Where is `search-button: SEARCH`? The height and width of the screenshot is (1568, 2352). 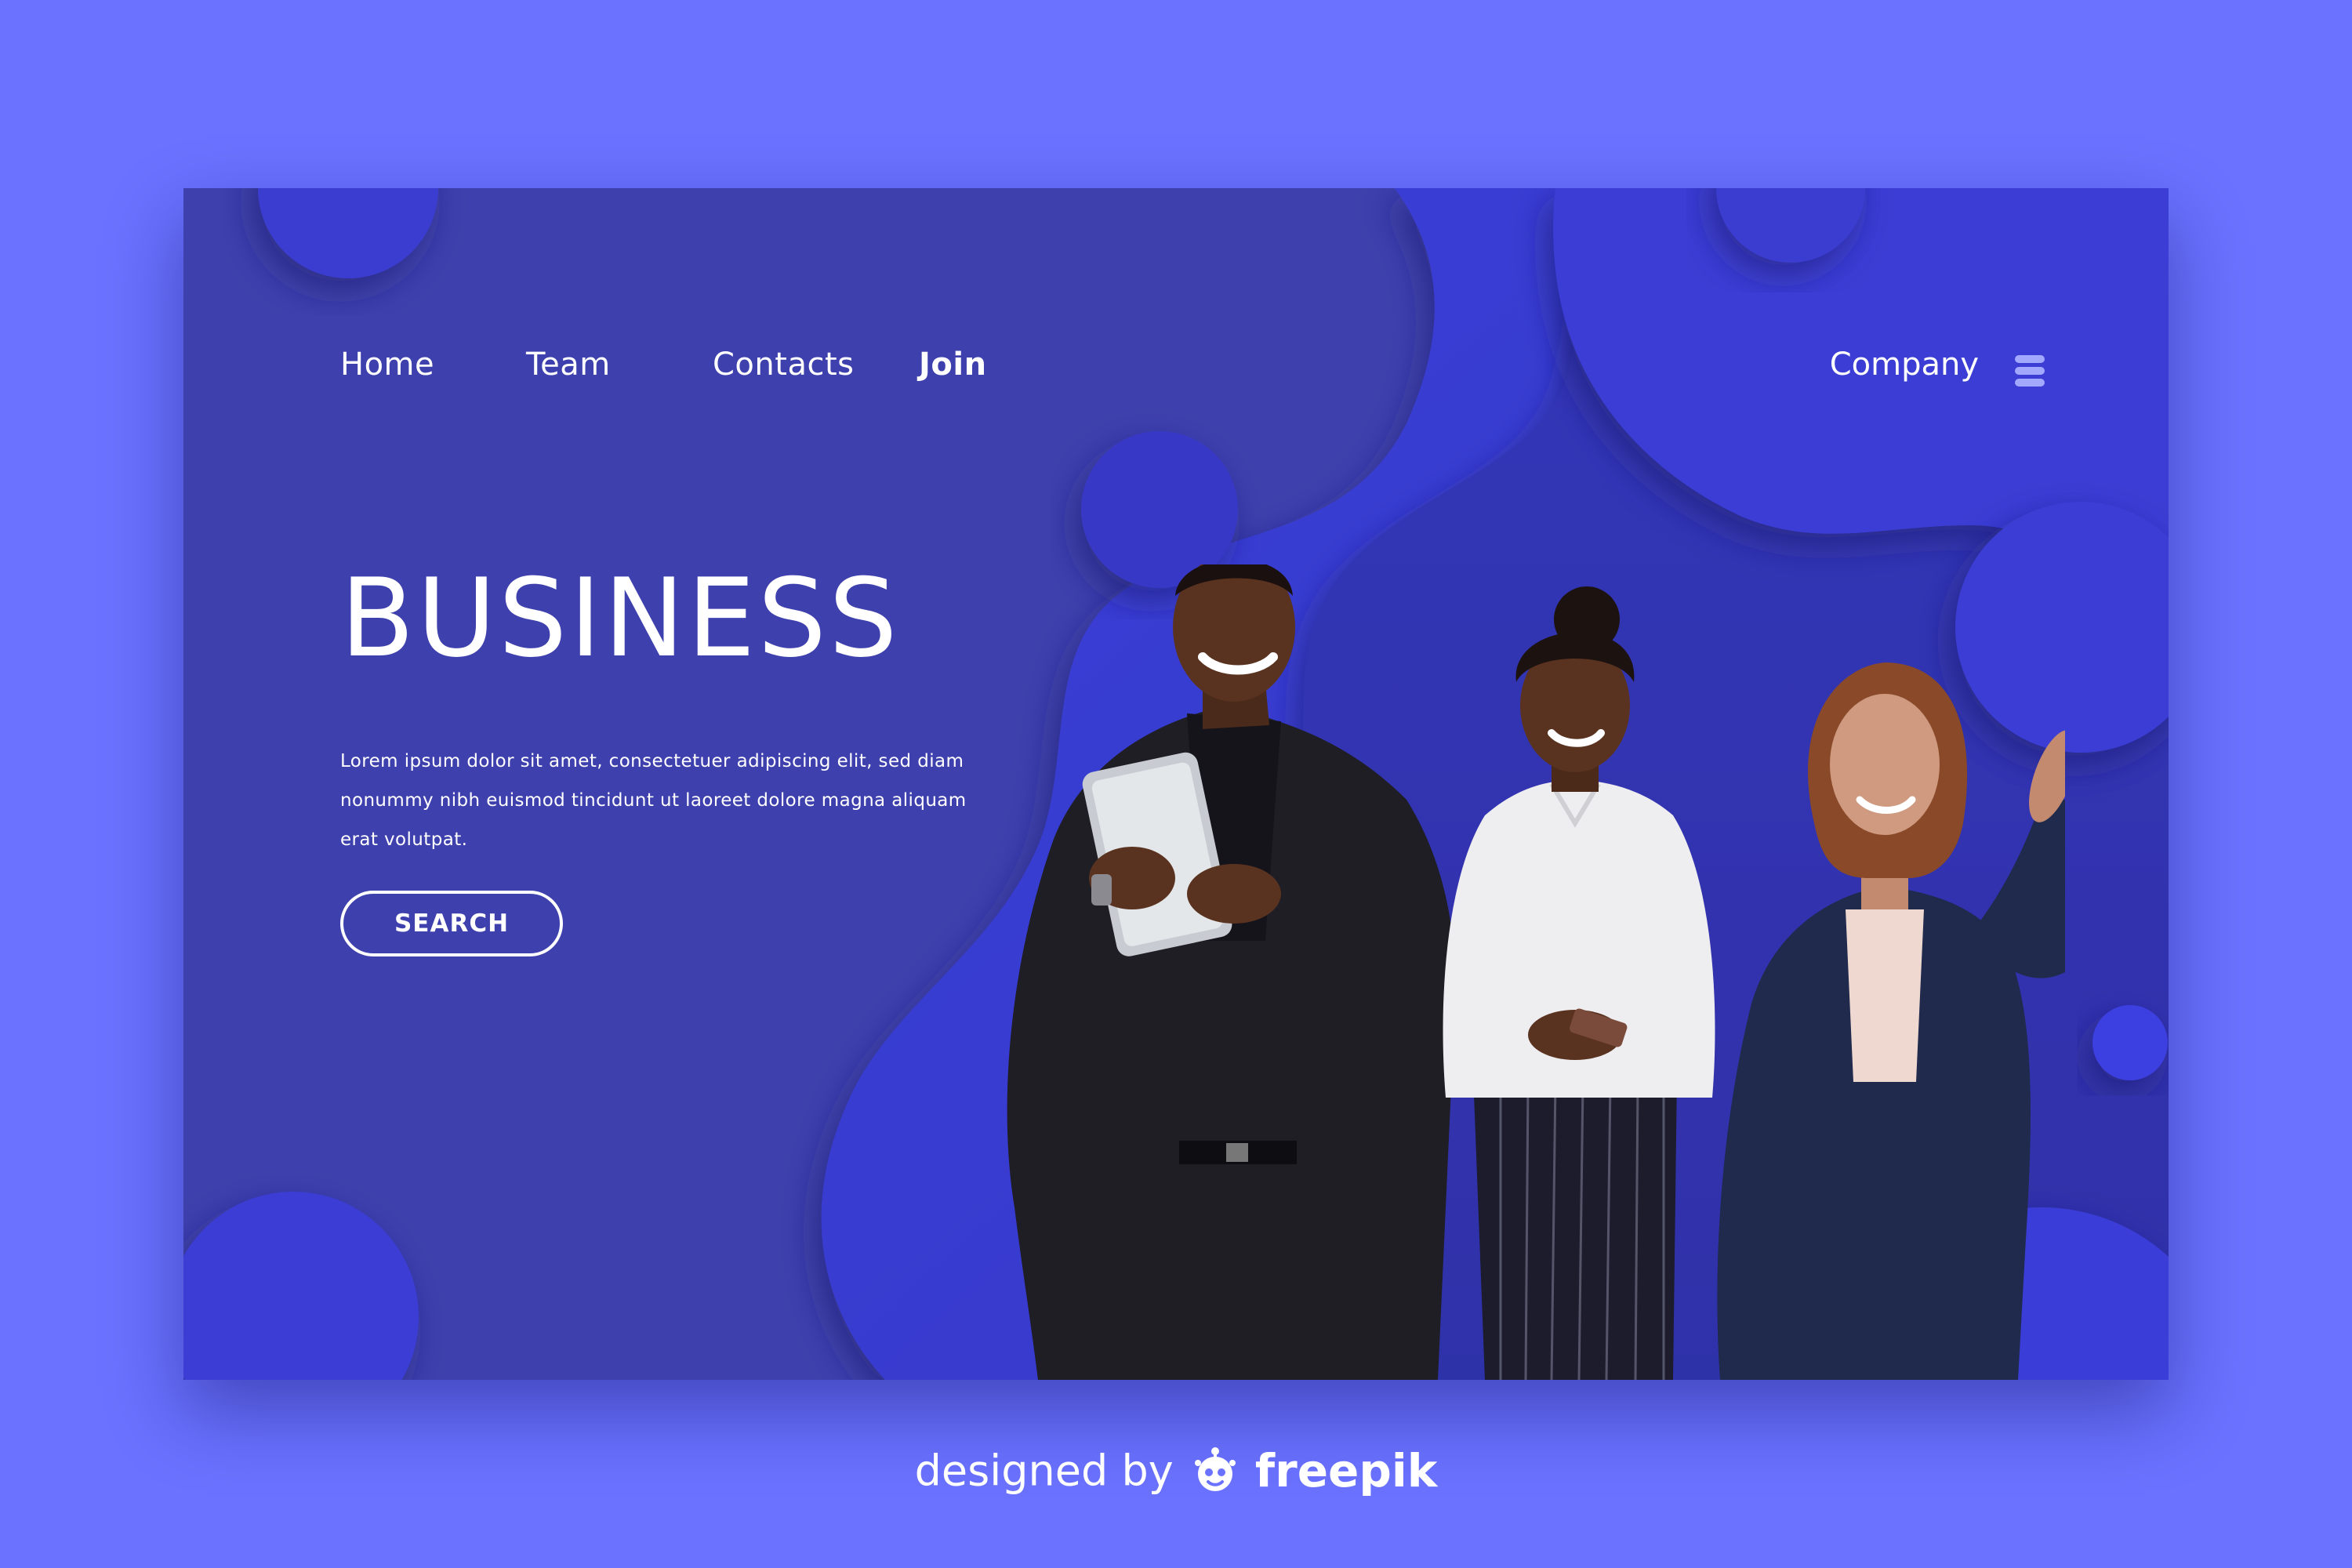 search-button: SEARCH is located at coordinates (451, 923).